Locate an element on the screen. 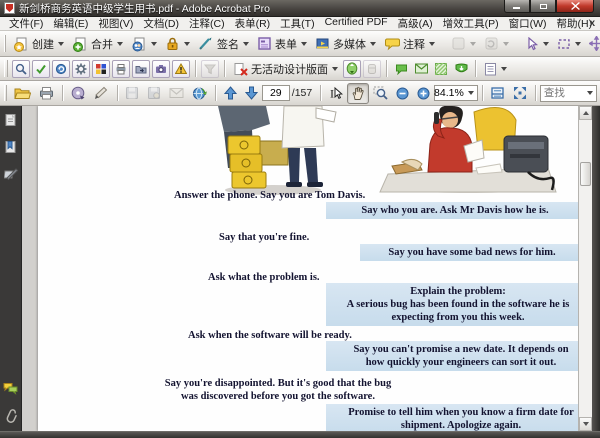 This screenshot has width=600, height=438. certified-verify-button is located at coordinates (461, 69).